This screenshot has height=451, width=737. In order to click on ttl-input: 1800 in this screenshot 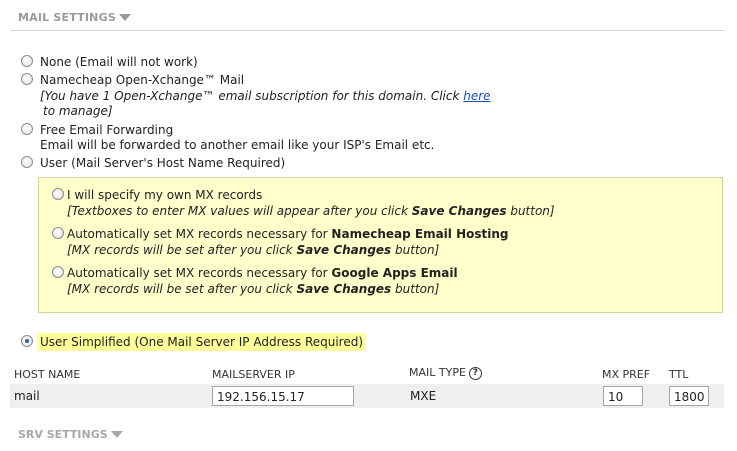, I will do `click(689, 396)`.